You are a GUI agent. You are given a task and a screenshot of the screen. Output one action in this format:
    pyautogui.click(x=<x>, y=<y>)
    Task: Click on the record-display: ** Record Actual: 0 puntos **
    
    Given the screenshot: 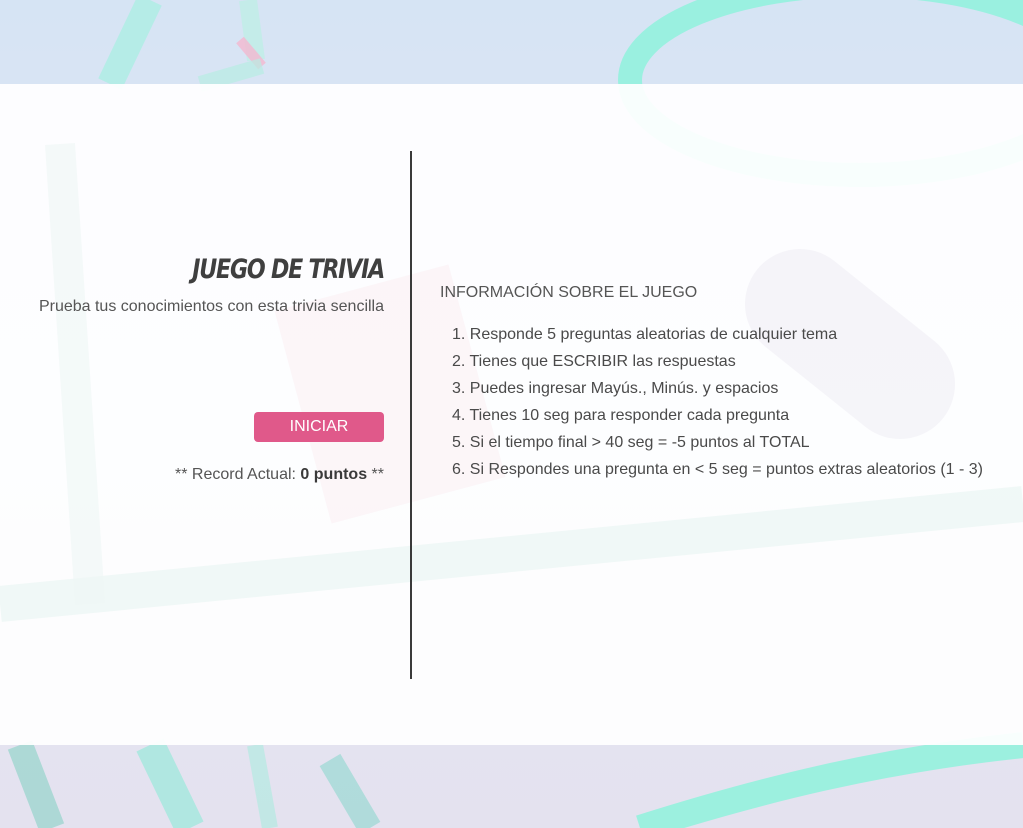 What is the action you would take?
    pyautogui.click(x=192, y=475)
    